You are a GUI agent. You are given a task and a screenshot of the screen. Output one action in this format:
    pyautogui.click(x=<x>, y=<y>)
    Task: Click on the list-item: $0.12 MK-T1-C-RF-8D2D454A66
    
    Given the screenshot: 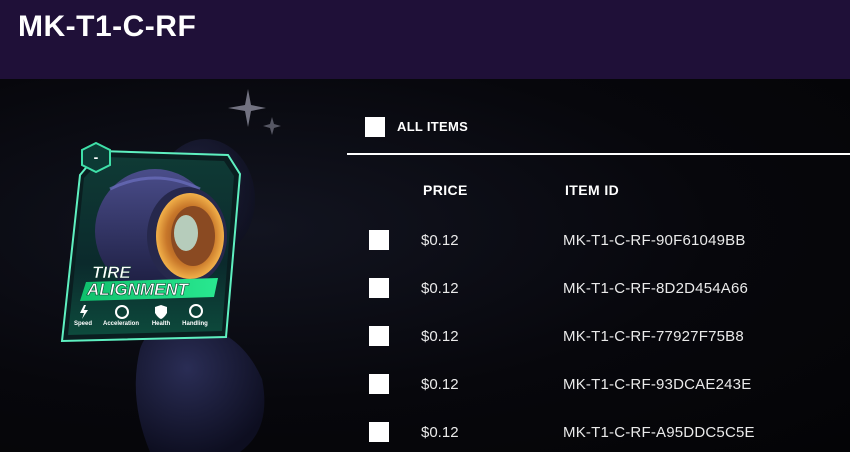 What is the action you would take?
    pyautogui.click(x=598, y=287)
    